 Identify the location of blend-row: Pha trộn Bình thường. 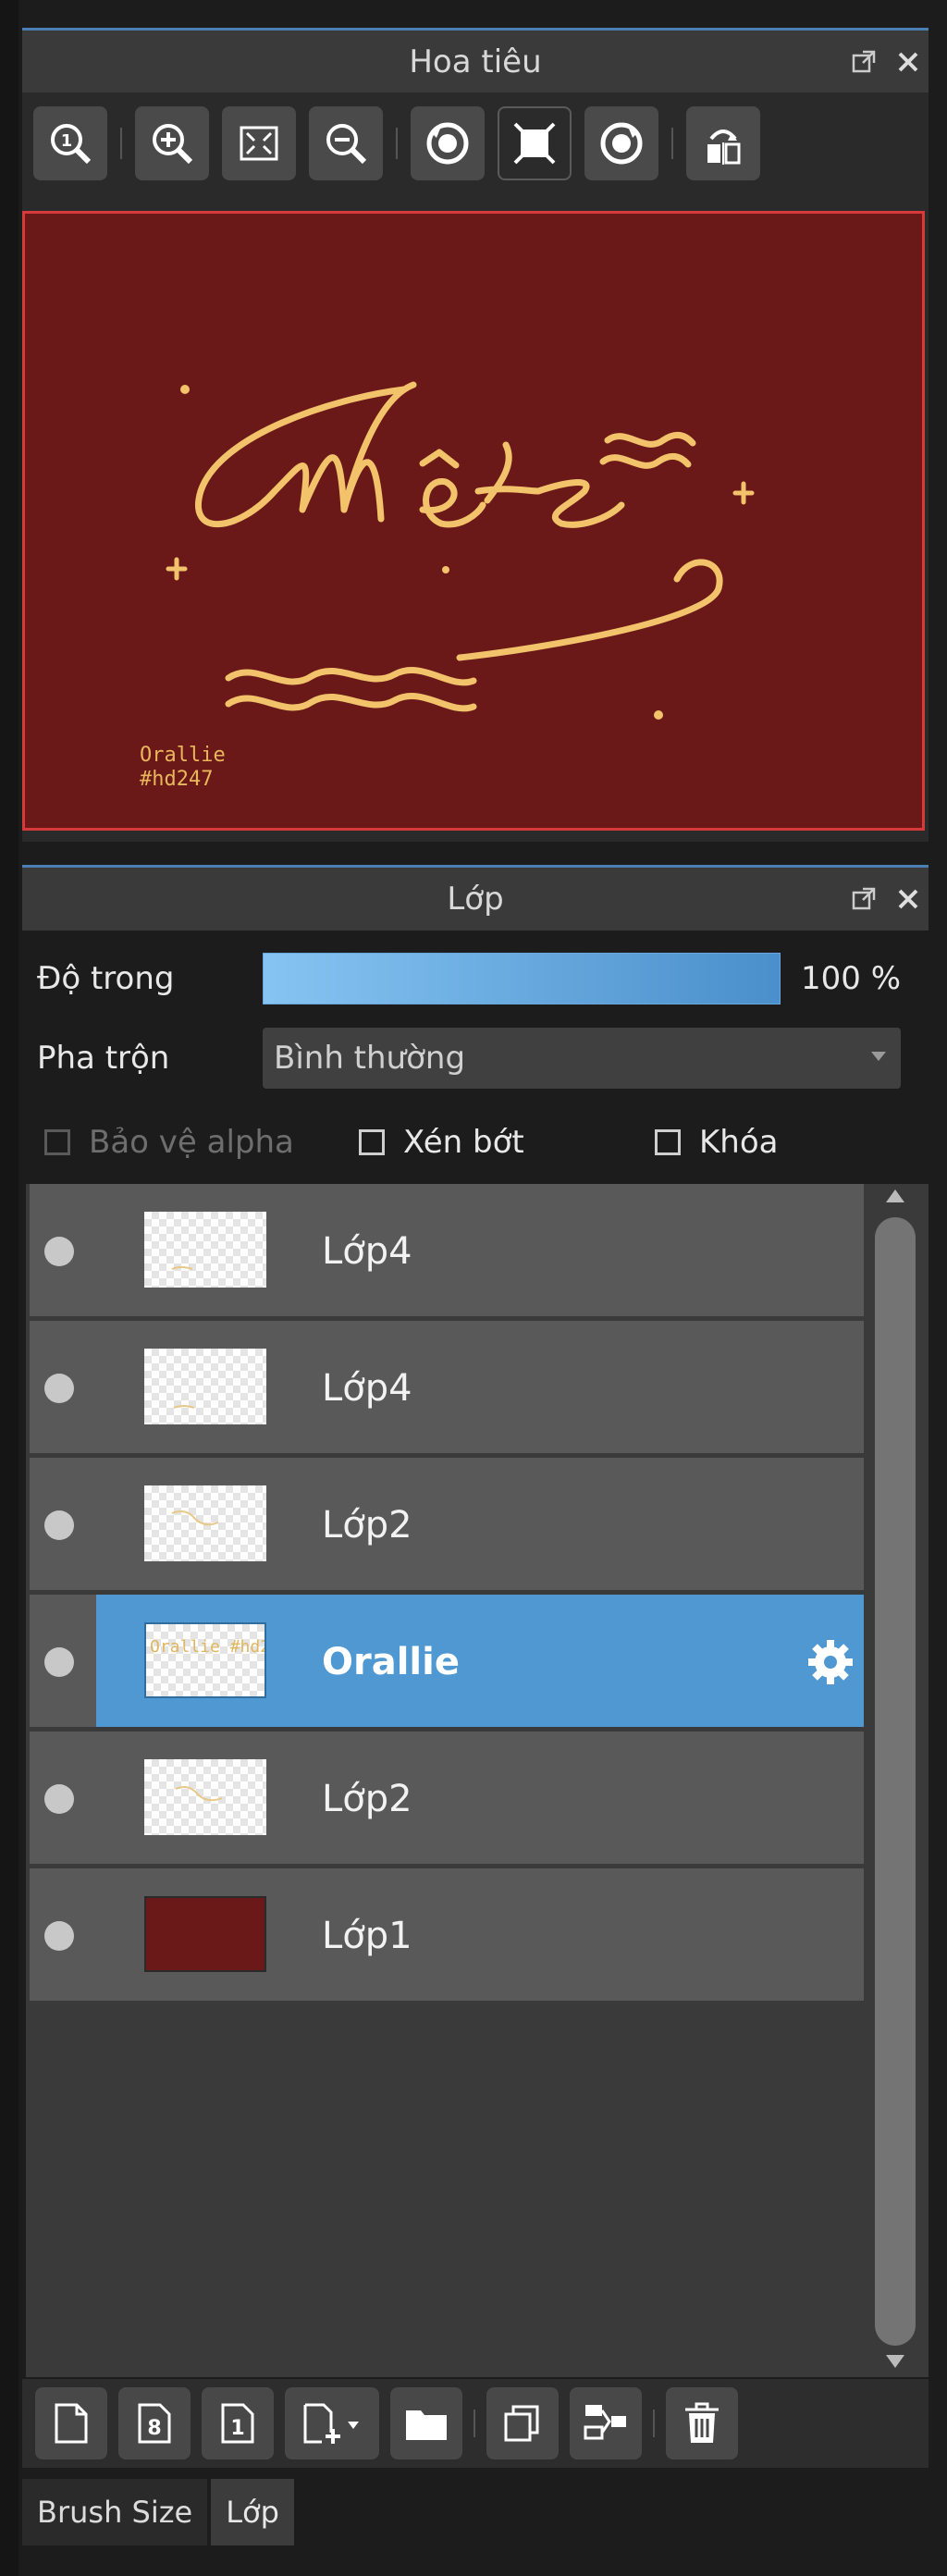
(475, 1058).